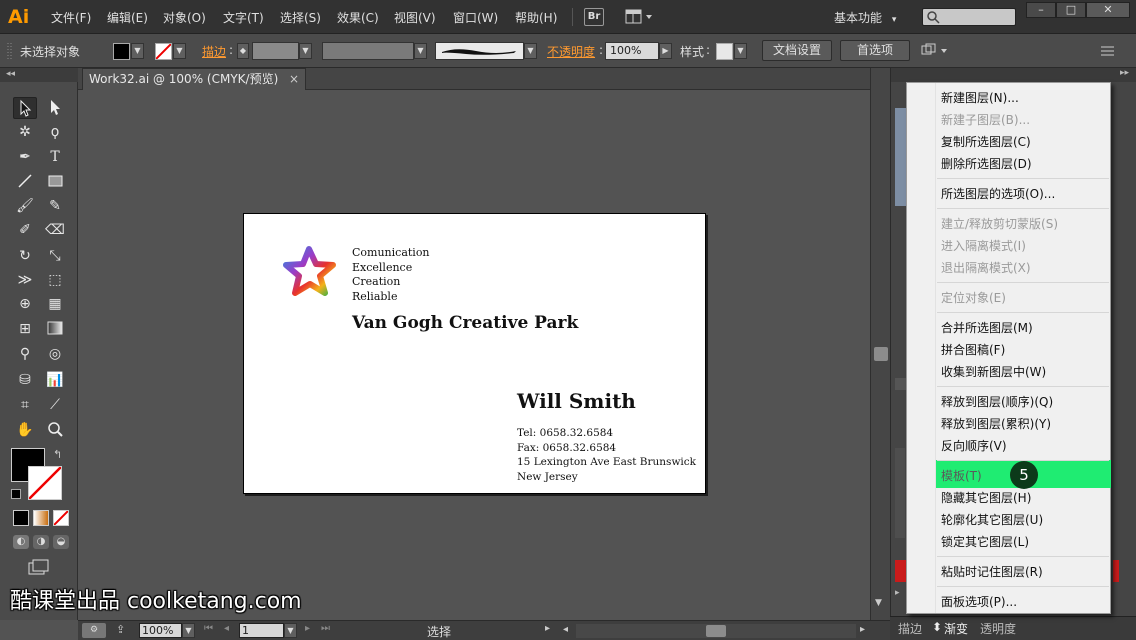 The image size is (1136, 640). What do you see at coordinates (992, 519) in the screenshot?
I see `menu-item-outline-others: 轮廓化其它图层(U)` at bounding box center [992, 519].